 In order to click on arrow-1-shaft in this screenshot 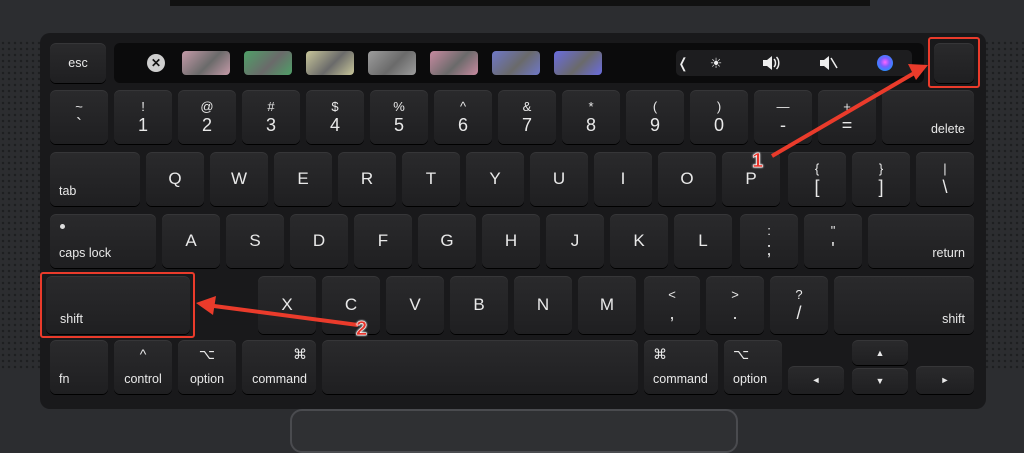, I will do `click(844, 114)`.